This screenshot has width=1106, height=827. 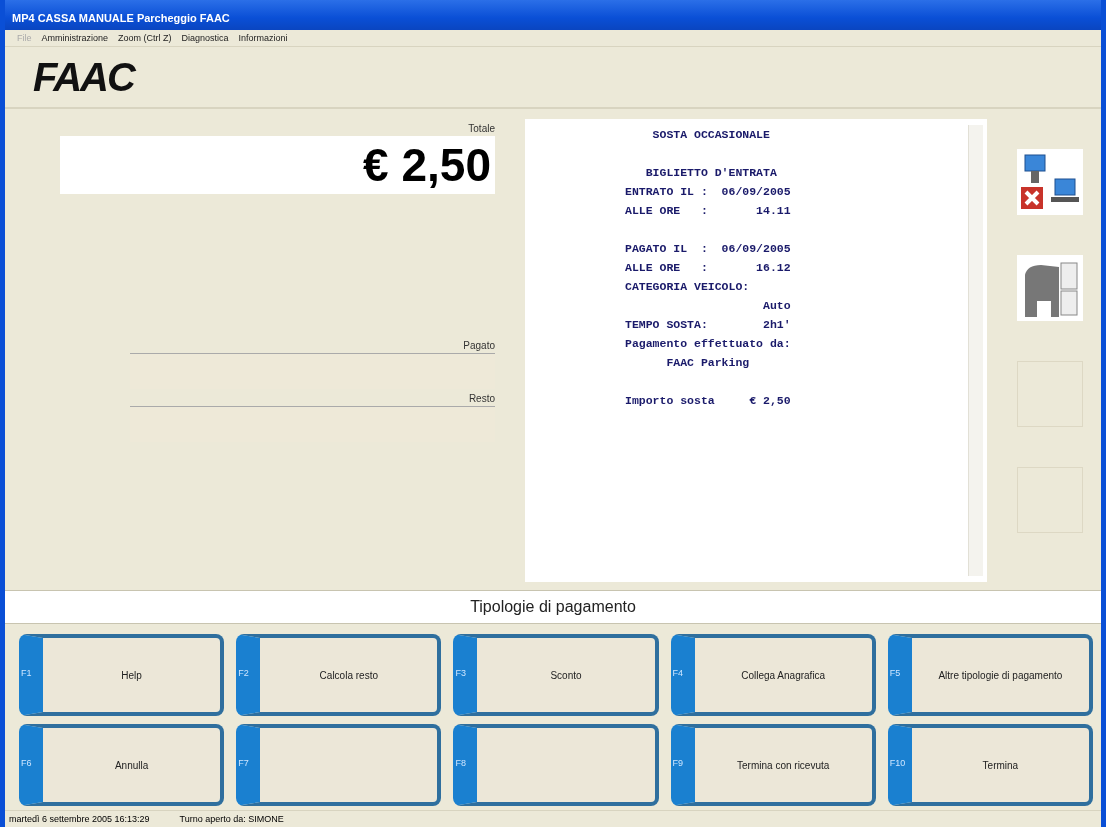 What do you see at coordinates (481, 128) in the screenshot?
I see `total-label: Totale` at bounding box center [481, 128].